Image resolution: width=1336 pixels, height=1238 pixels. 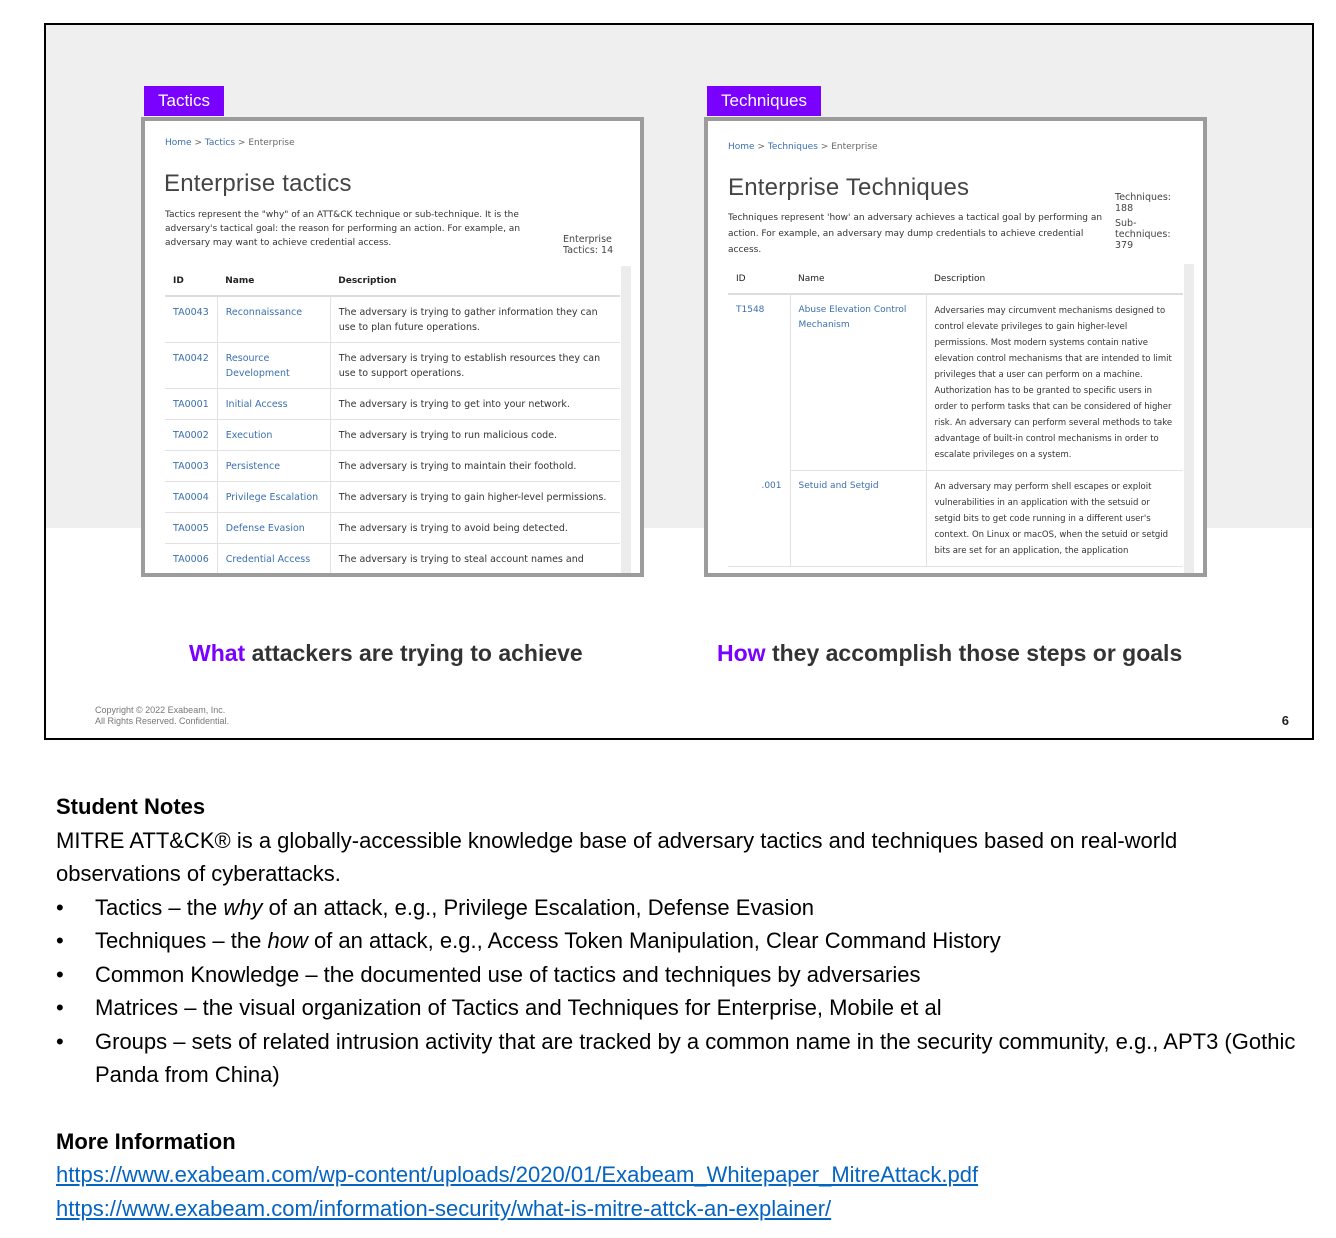 I want to click on tactic-name: Credential Access, so click(x=273, y=558).